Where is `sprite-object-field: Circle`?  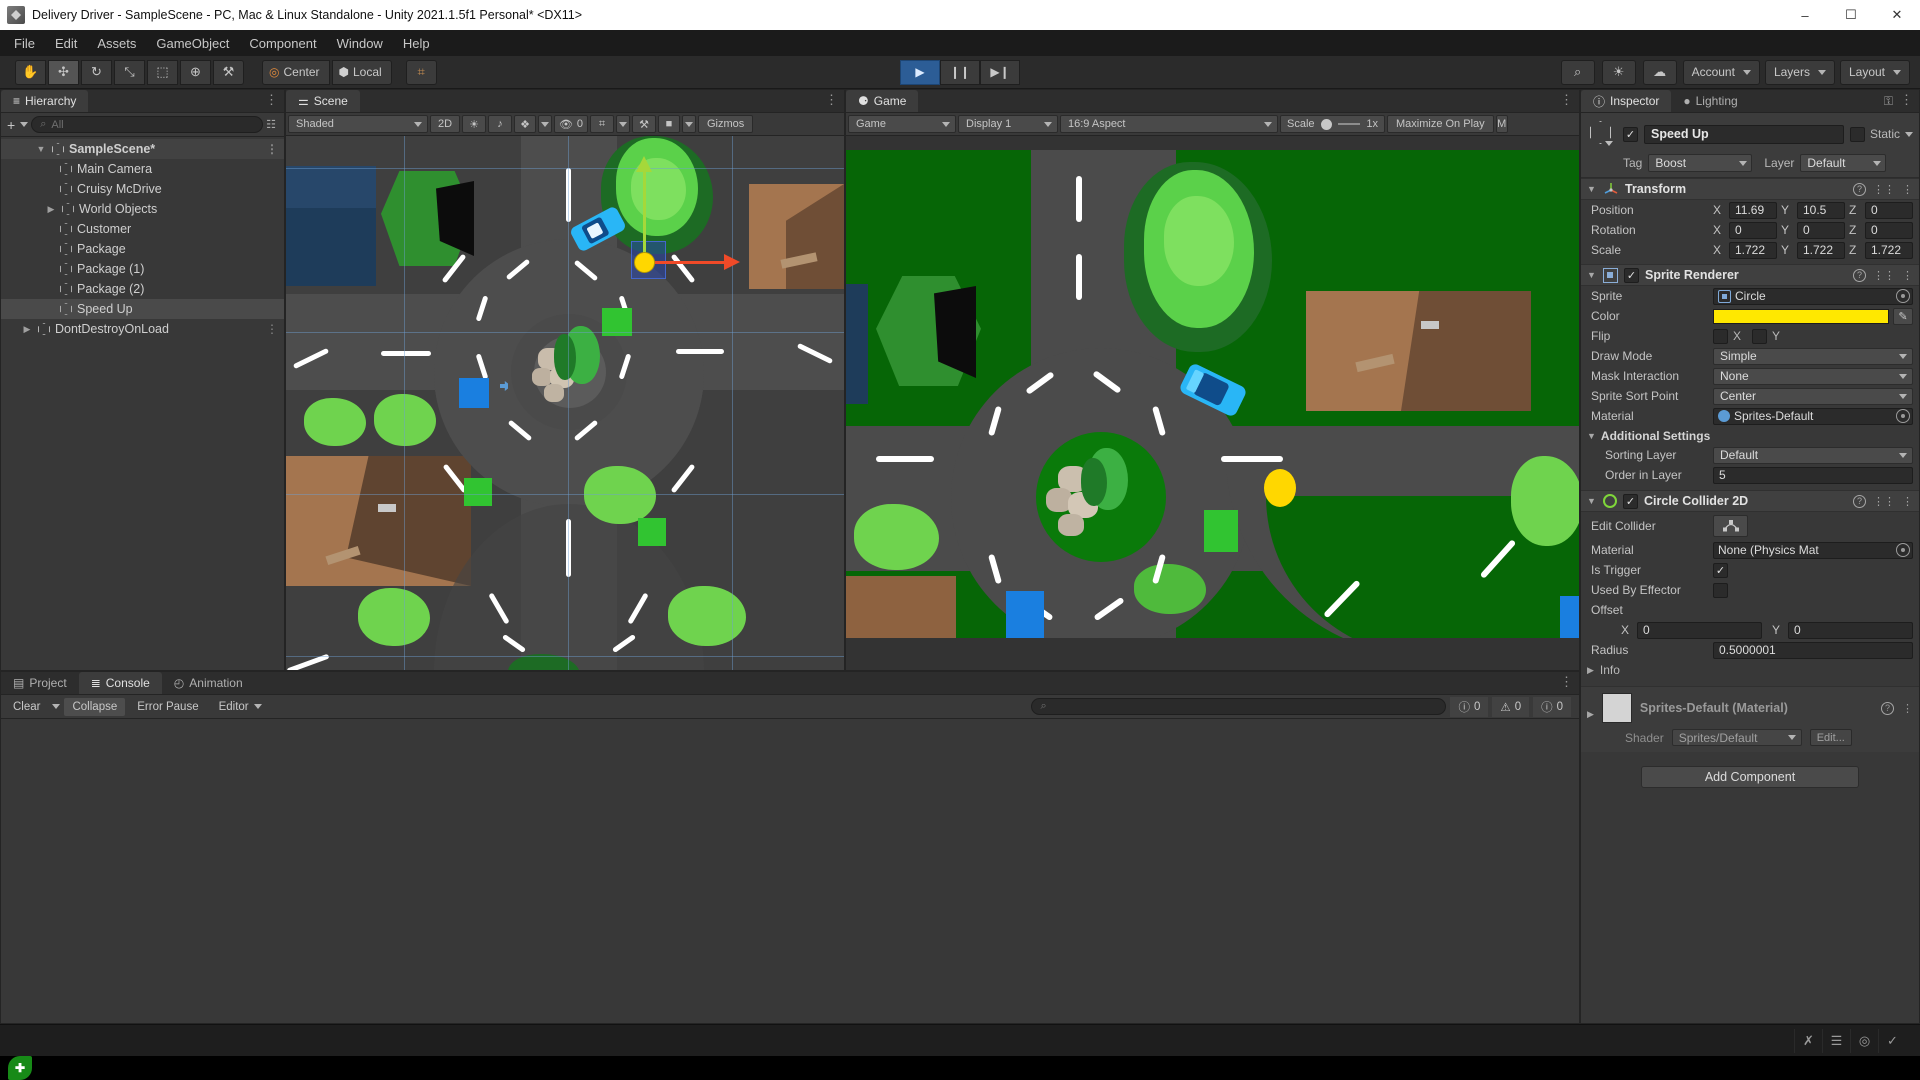 sprite-object-field: Circle is located at coordinates (1813, 296).